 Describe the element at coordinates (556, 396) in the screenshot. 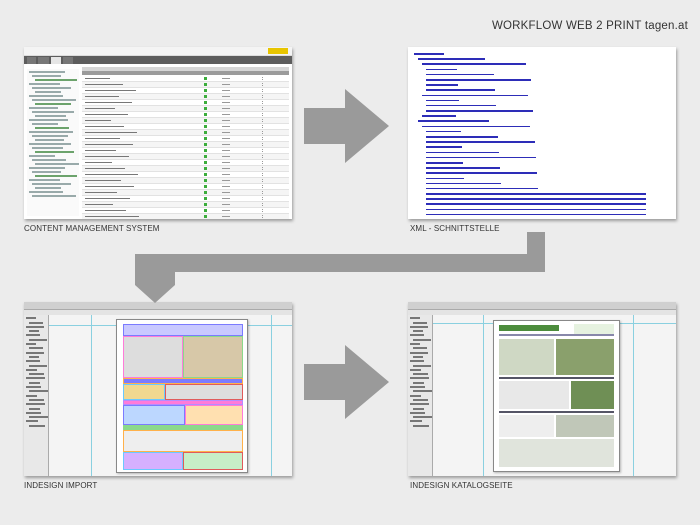

I see `catalog-page` at that location.